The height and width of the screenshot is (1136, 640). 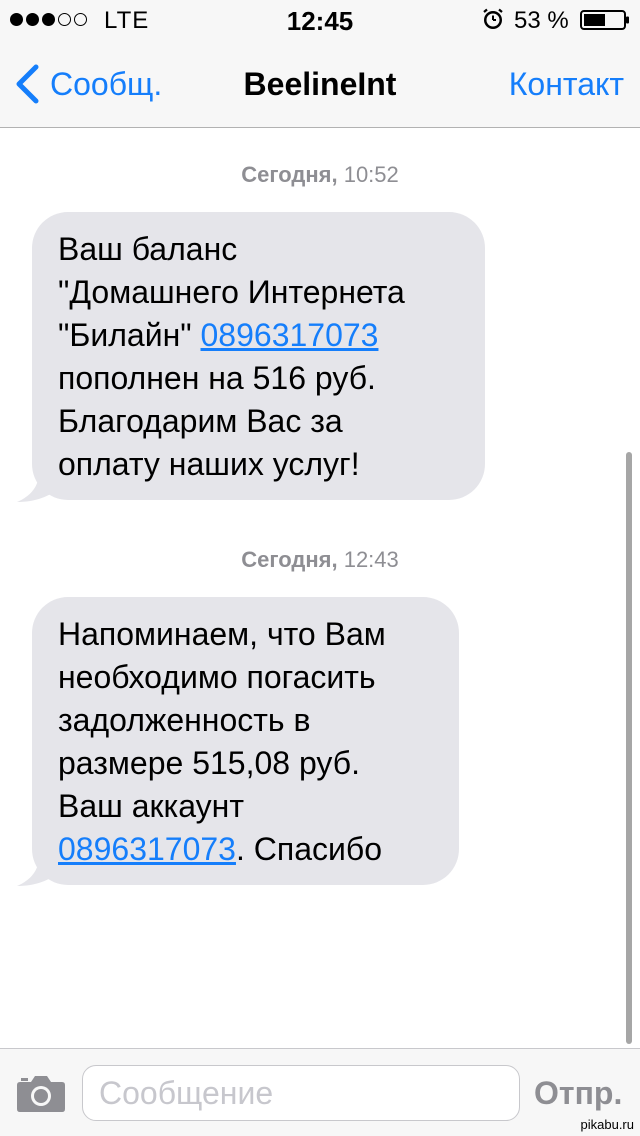 What do you see at coordinates (607, 1124) in the screenshot?
I see `watermark: pikabu.ru` at bounding box center [607, 1124].